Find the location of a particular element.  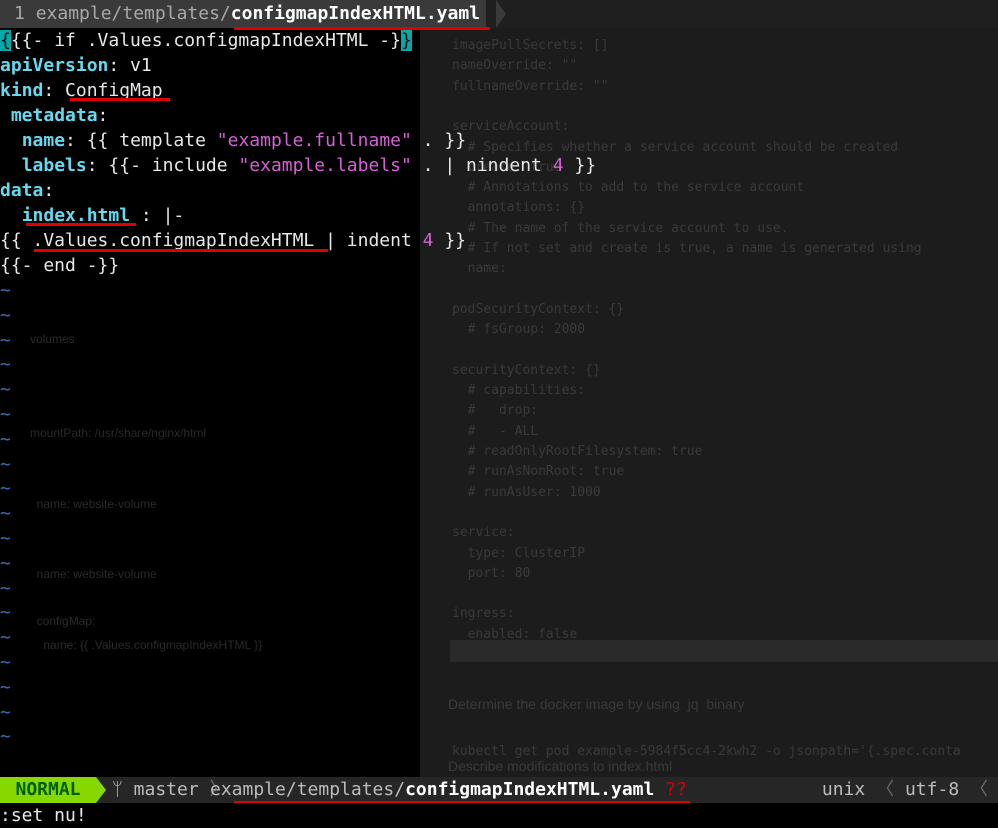

git-branch-icon: ᛘ is located at coordinates (117, 789).